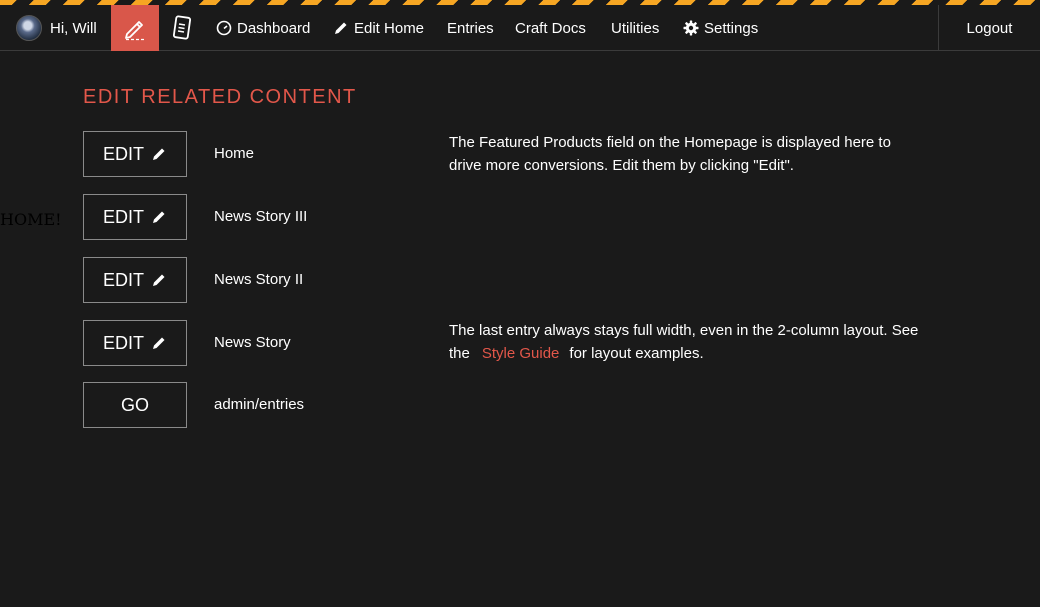 This screenshot has width=1040, height=607. I want to click on edit-news-story-button: EDIT, so click(135, 343).